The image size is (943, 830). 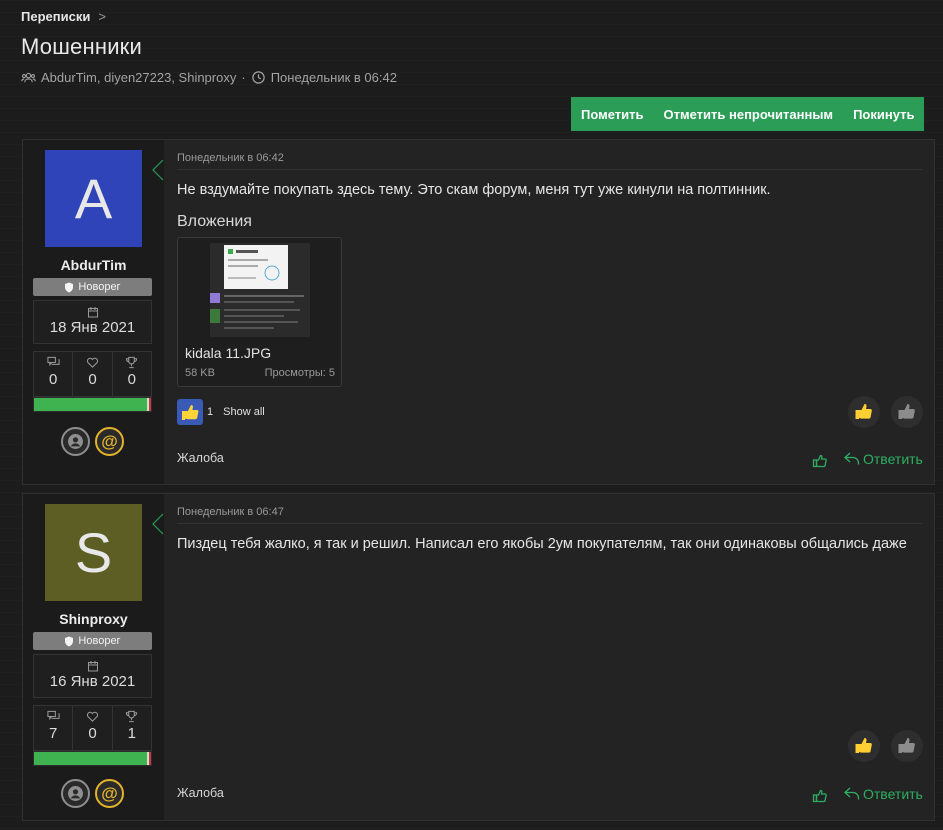 I want to click on trophies-stat: 0, so click(x=132, y=374).